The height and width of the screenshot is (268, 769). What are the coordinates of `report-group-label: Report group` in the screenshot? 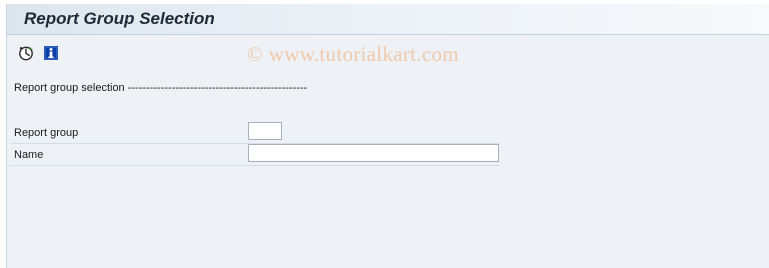 It's located at (46, 133).